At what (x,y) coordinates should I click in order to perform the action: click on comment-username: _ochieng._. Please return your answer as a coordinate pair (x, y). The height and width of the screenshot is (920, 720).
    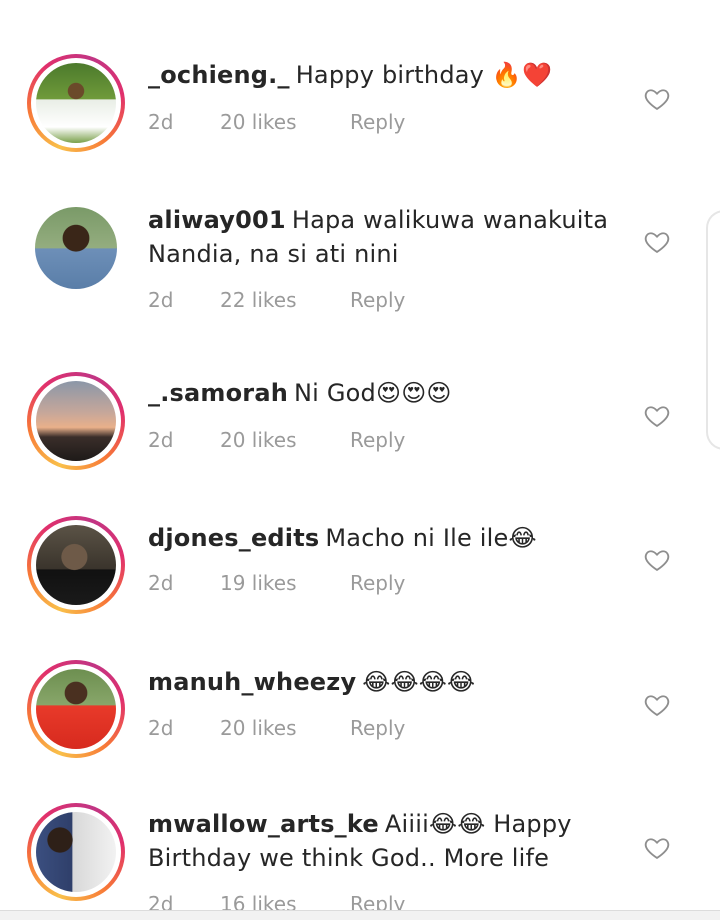
    Looking at the image, I should click on (219, 75).